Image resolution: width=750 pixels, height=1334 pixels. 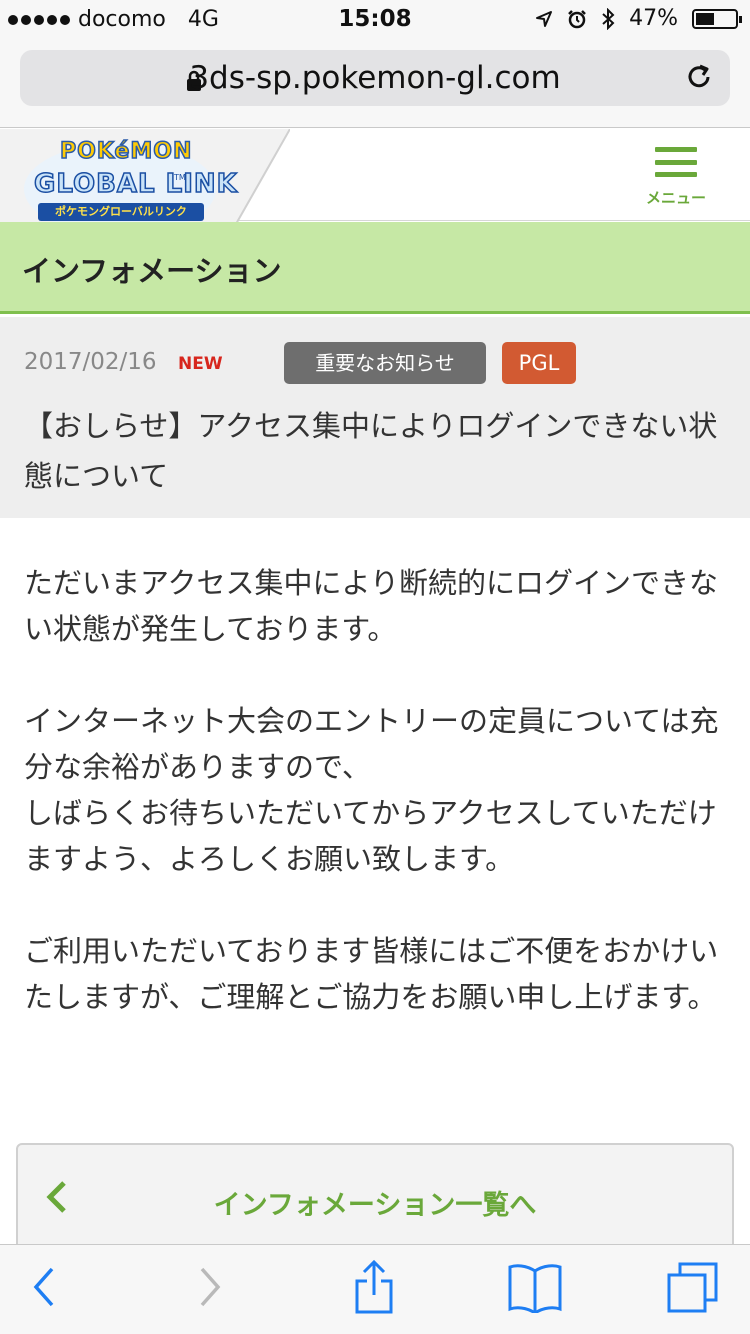 What do you see at coordinates (200, 364) in the screenshot?
I see `new-badge: NEW` at bounding box center [200, 364].